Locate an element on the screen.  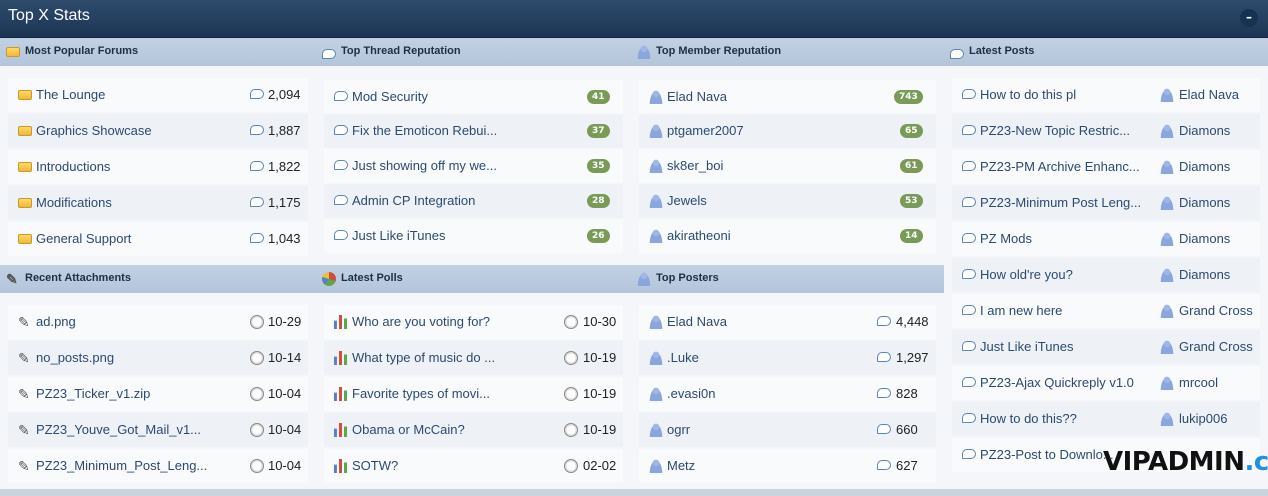
list-item: PZ23-PM Archive Enhanc... Diamons is located at coordinates (1106, 167).